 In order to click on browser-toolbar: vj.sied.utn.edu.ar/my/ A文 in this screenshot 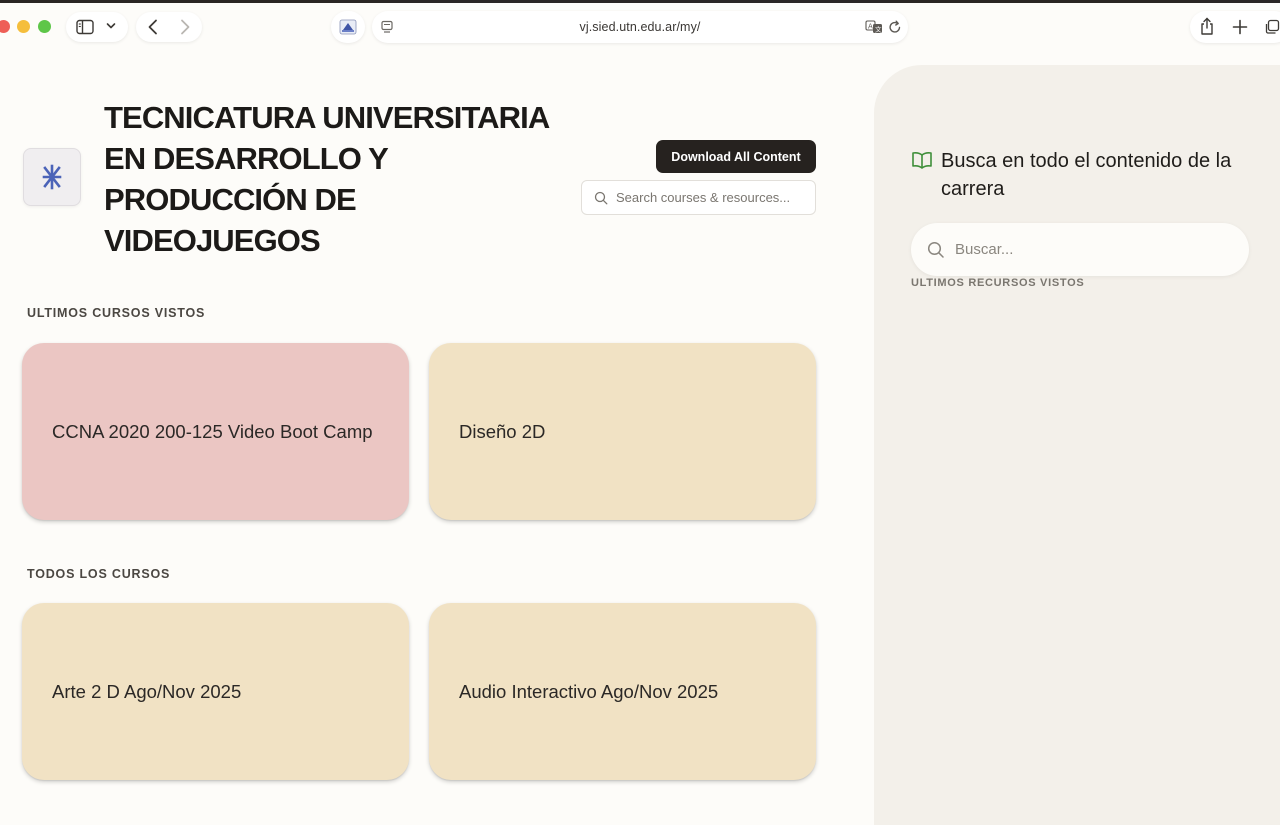, I will do `click(640, 26)`.